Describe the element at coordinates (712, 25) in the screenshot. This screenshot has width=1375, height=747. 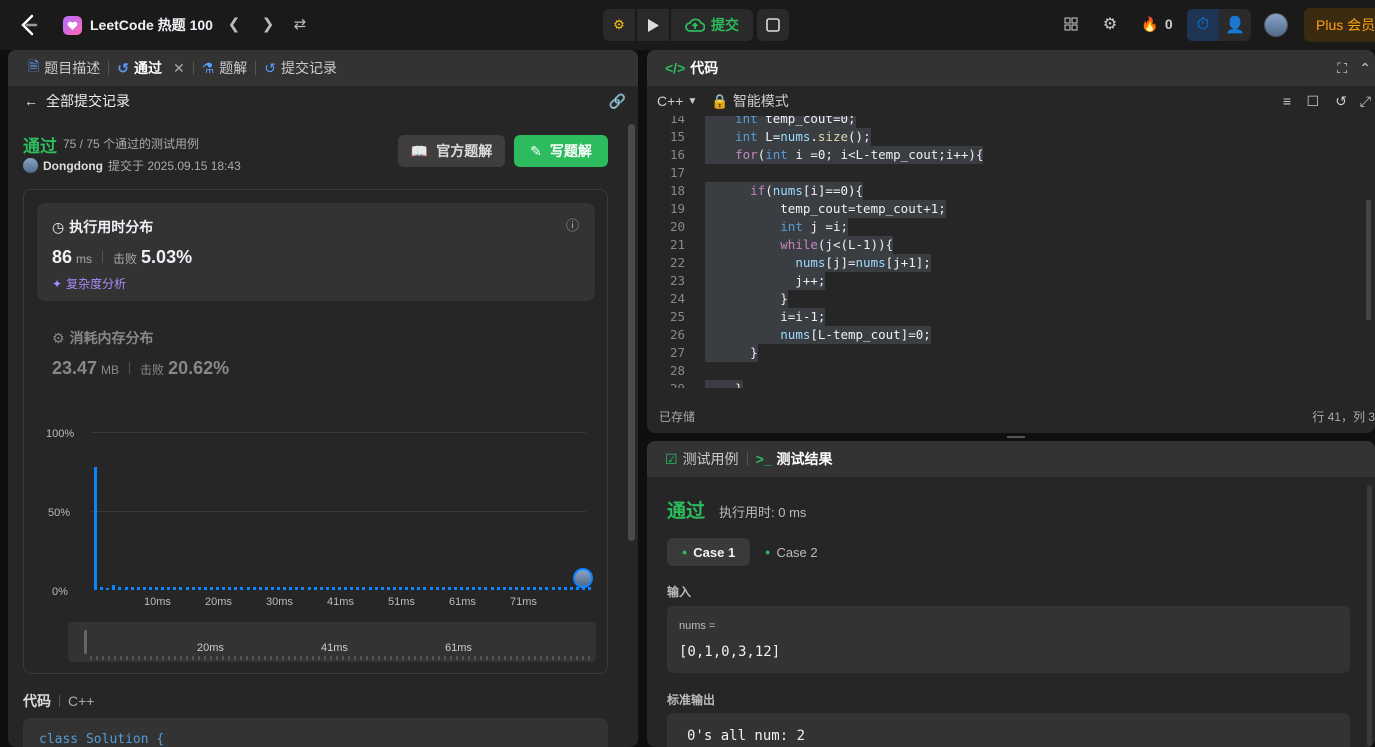
I see `submit-button: 提交` at that location.